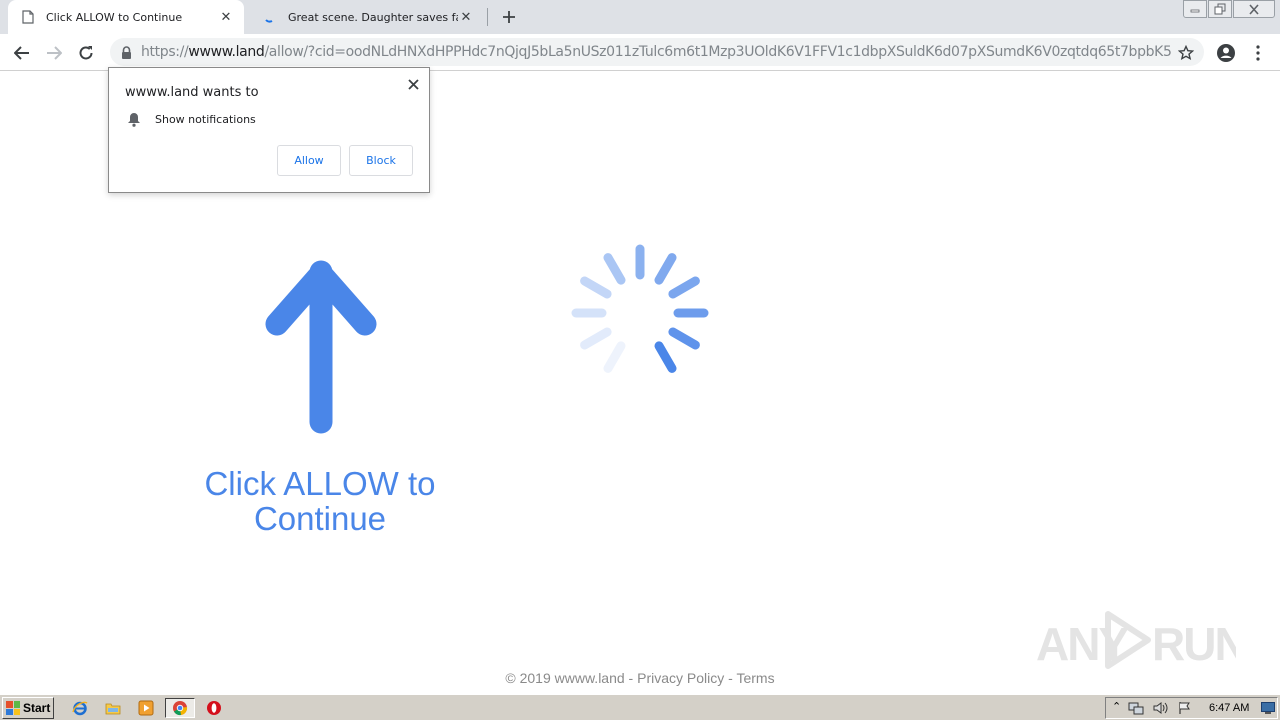 The height and width of the screenshot is (720, 1280). Describe the element at coordinates (373, 17) in the screenshot. I see `tab-title: Great scene. Daughter saves family` at that location.